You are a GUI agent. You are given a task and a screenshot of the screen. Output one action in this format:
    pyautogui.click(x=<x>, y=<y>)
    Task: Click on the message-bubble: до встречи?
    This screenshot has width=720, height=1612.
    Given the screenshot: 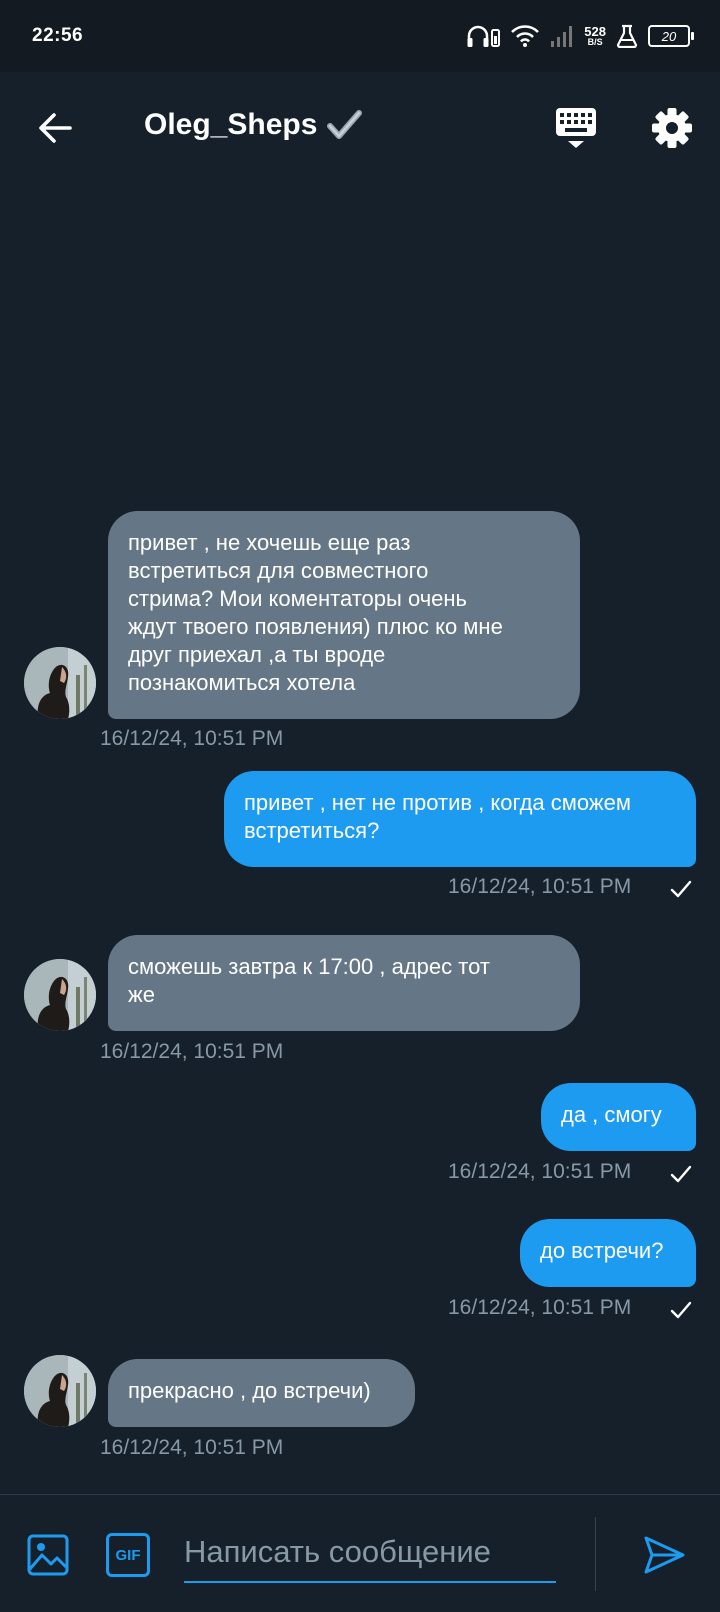 What is the action you would take?
    pyautogui.click(x=608, y=1253)
    